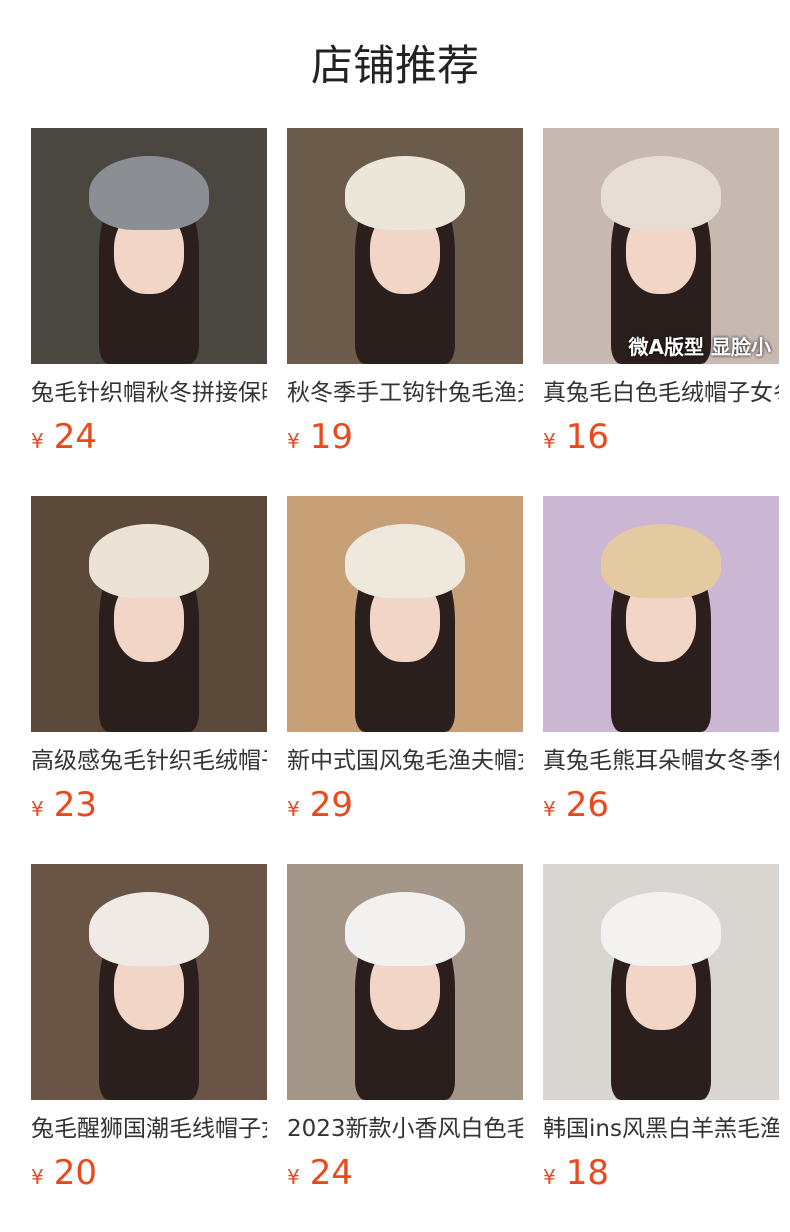 This screenshot has height=1232, width=790. Describe the element at coordinates (331, 805) in the screenshot. I see `price-value: 29` at that location.